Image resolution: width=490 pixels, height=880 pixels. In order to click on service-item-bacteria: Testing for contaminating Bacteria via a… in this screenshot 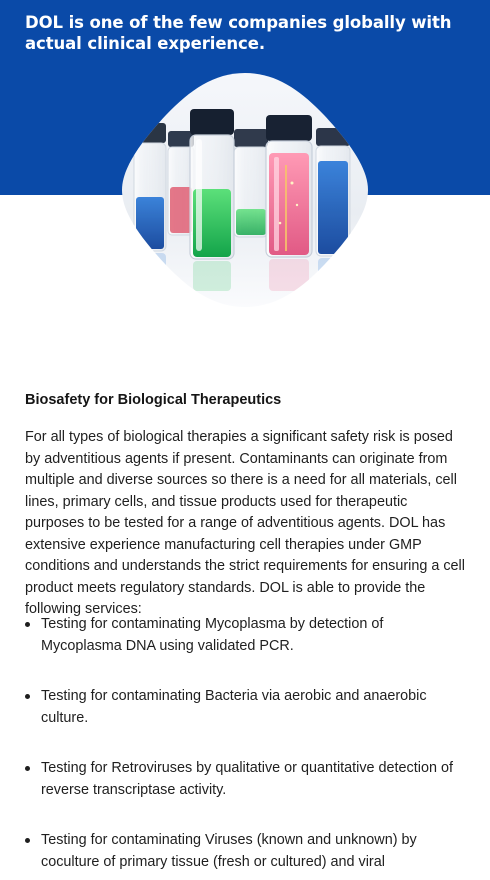, I will do `click(246, 707)`.